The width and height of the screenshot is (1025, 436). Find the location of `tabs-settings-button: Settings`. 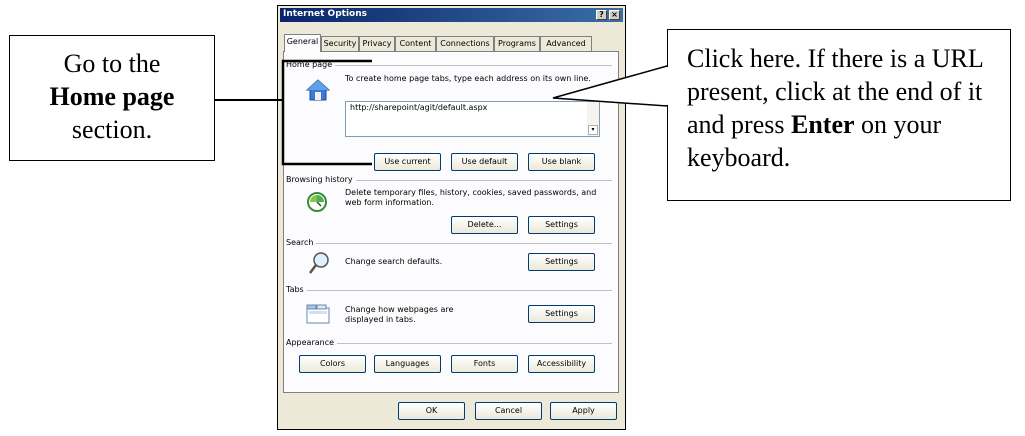

tabs-settings-button: Settings is located at coordinates (561, 314).